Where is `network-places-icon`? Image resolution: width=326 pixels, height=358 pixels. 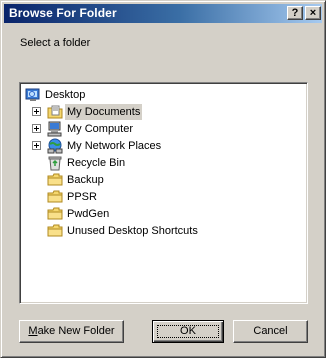 network-places-icon is located at coordinates (55, 146).